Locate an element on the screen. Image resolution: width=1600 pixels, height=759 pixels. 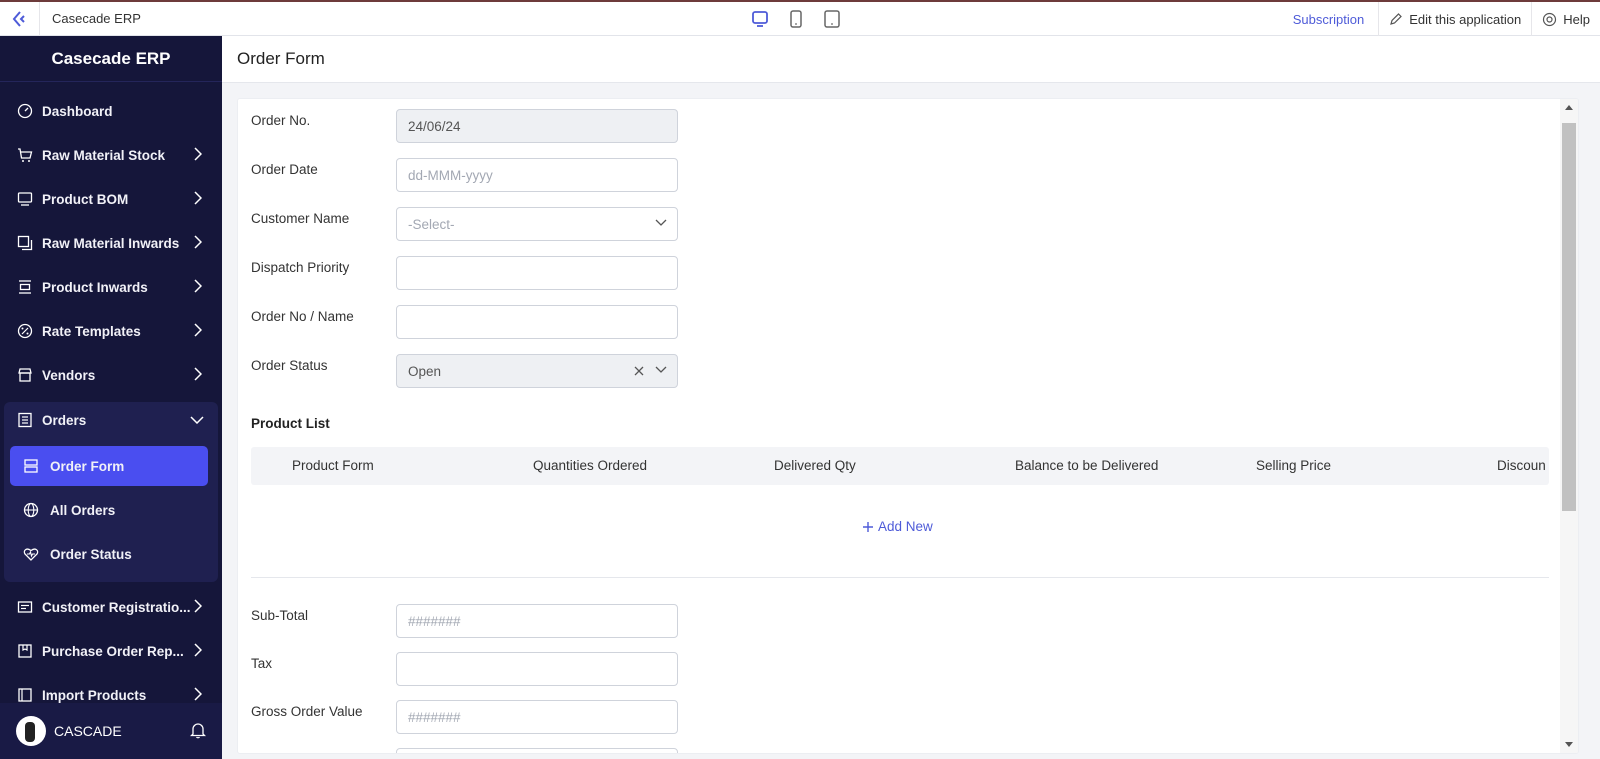
tax-field is located at coordinates (537, 669).